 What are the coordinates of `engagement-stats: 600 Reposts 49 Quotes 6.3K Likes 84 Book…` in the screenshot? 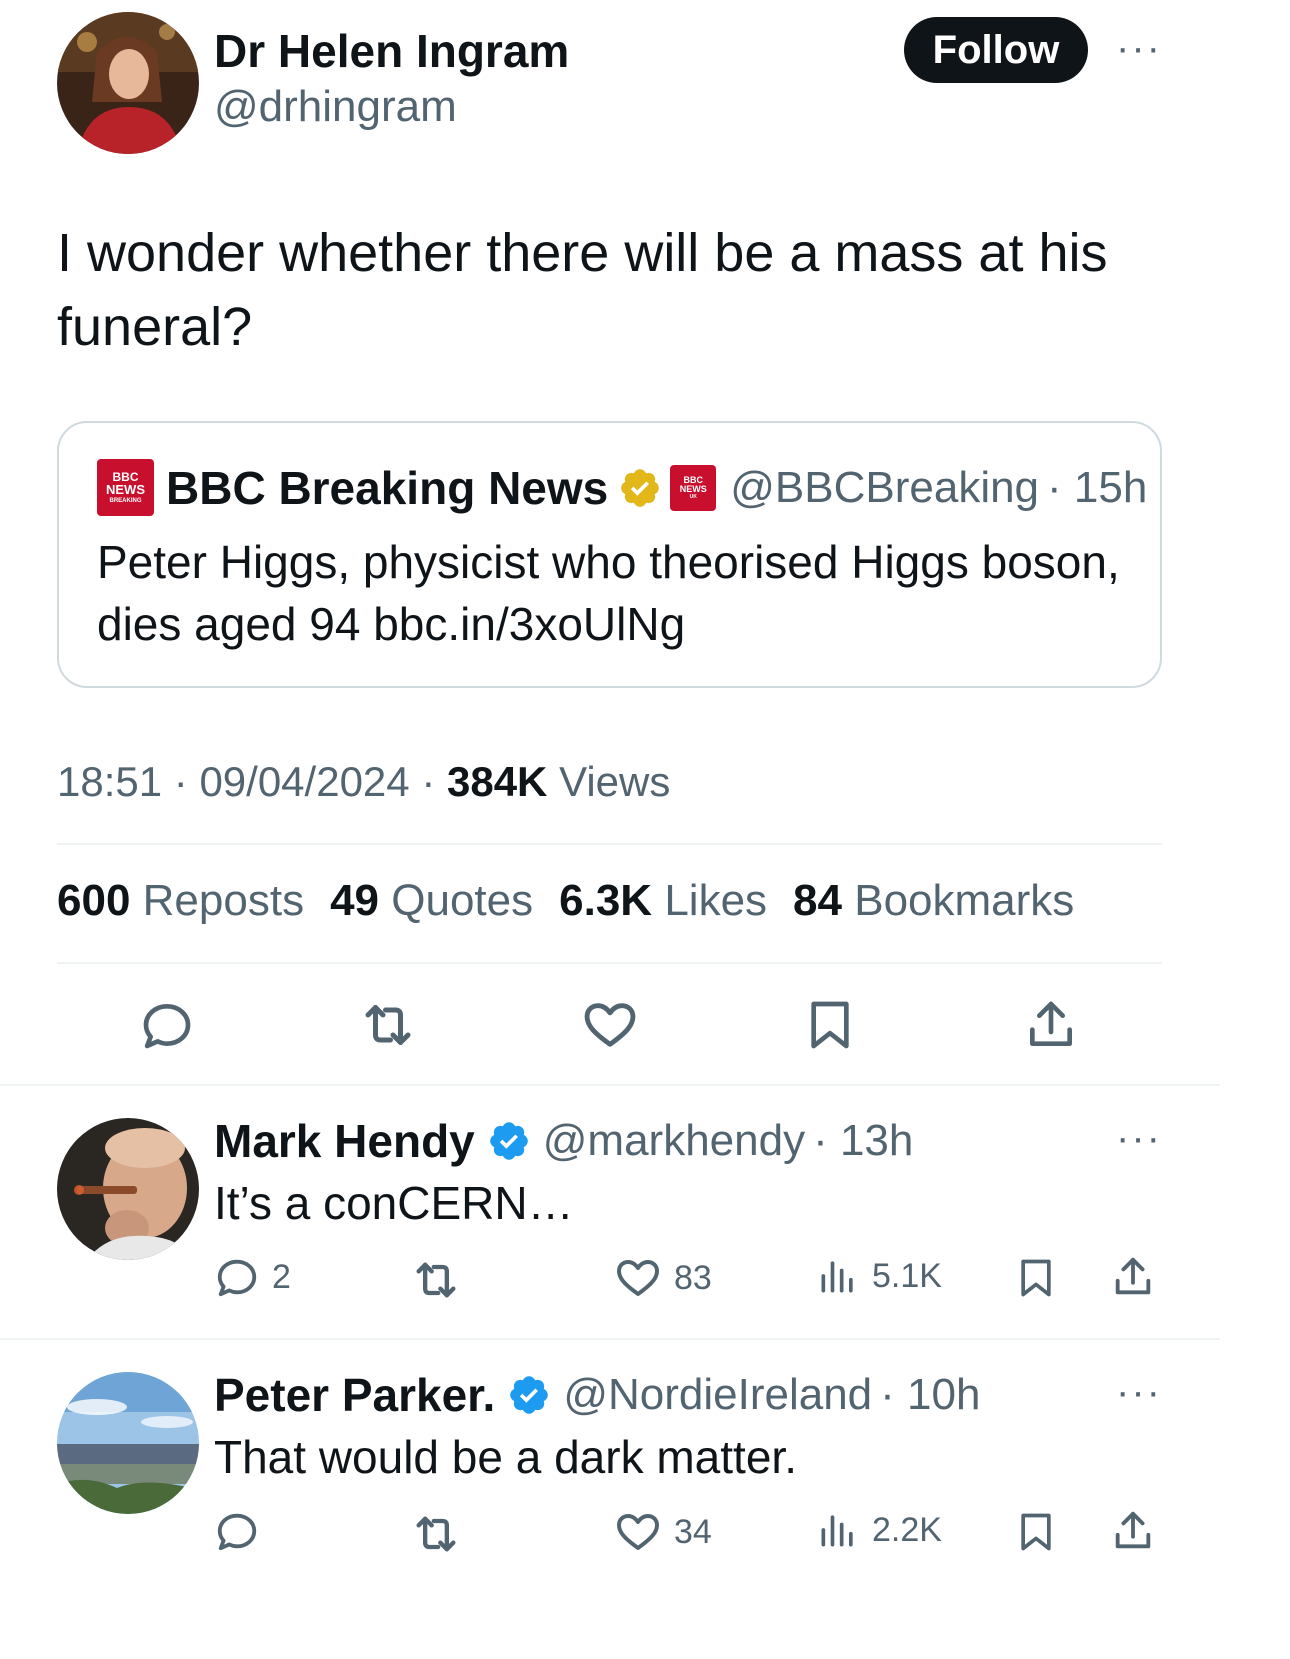 It's located at (578, 901).